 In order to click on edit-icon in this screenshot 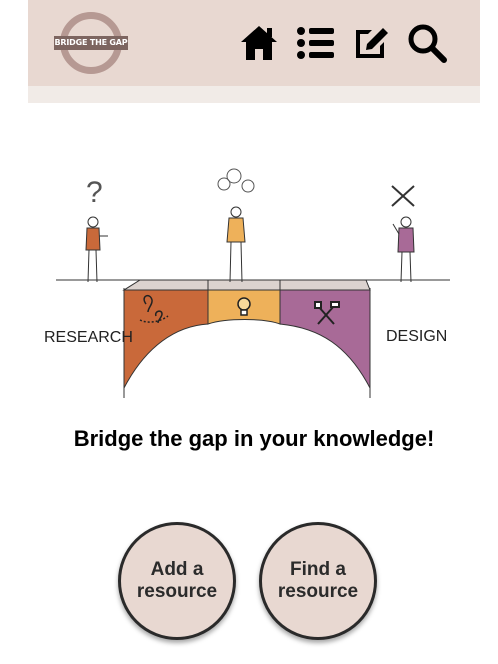, I will do `click(371, 43)`.